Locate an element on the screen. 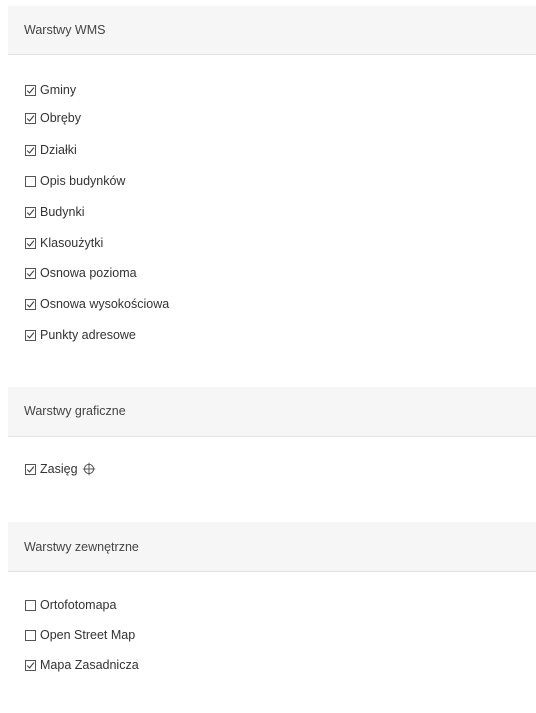  layer-item-budynki: Budynki is located at coordinates (54, 212).